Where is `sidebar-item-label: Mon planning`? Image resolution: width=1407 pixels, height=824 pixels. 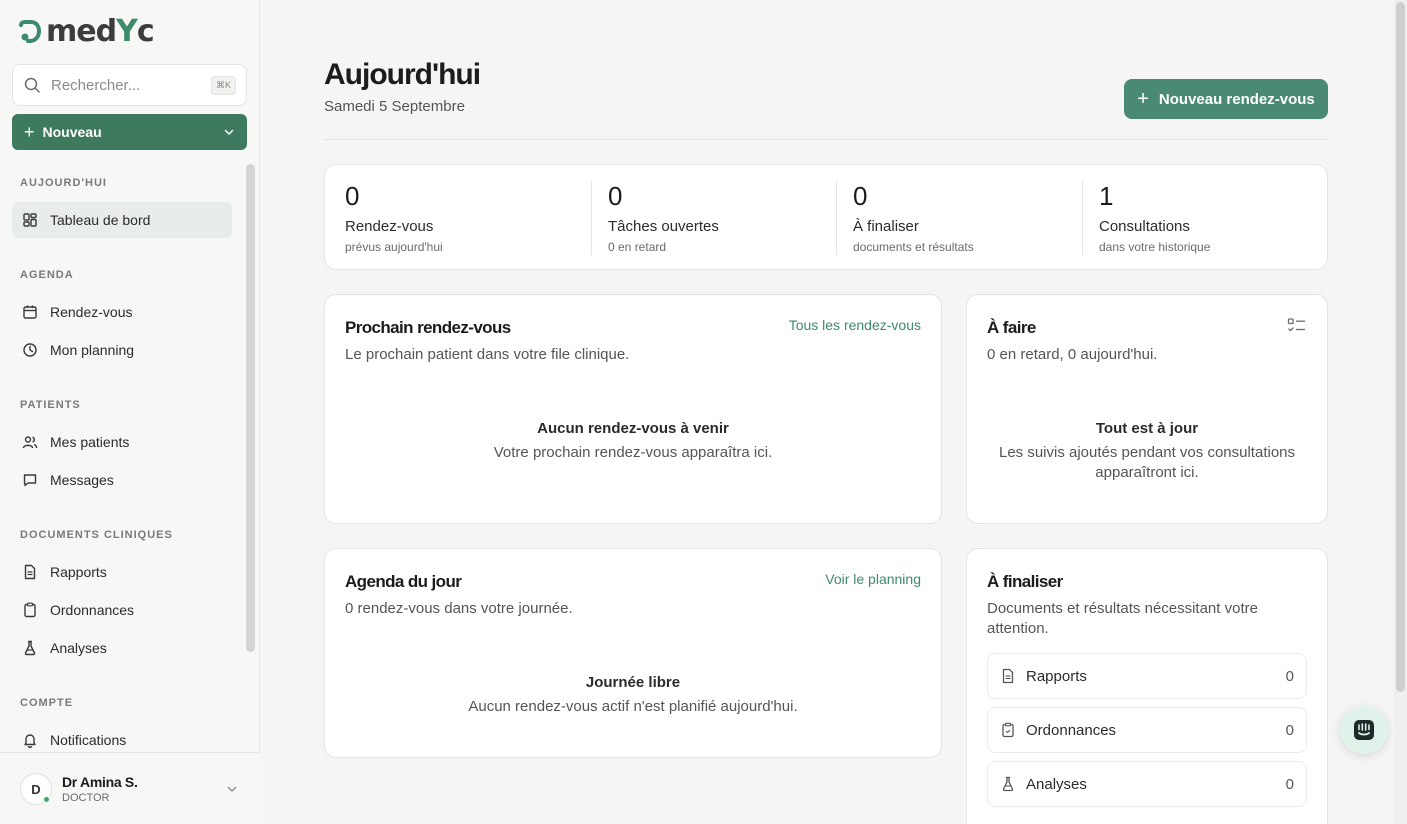 sidebar-item-label: Mon planning is located at coordinates (92, 350).